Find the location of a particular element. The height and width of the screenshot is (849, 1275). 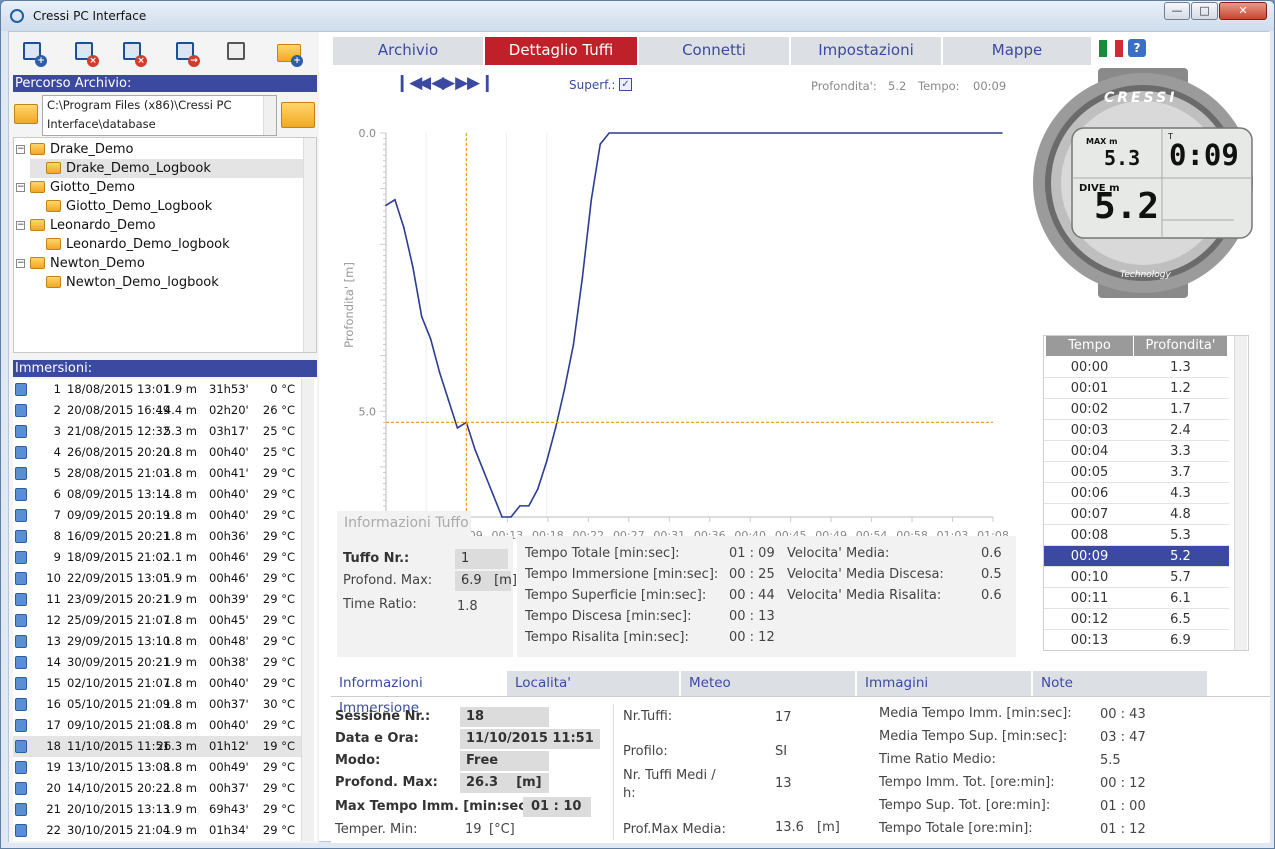

list-item: 13 29/09/2015 13:10 1.8 m 00h48' 29 °C is located at coordinates (157, 641).